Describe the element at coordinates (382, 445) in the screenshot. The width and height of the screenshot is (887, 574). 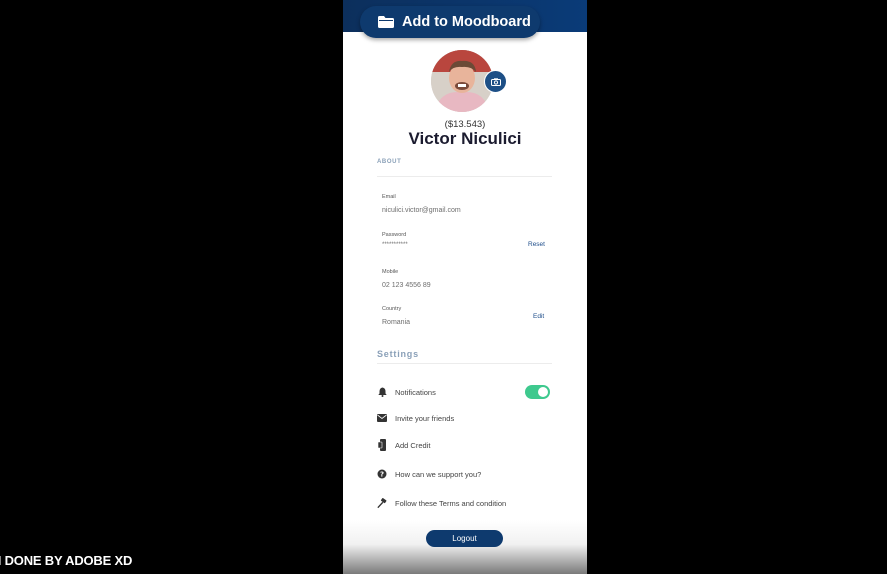
I see `credit-card-icon` at that location.